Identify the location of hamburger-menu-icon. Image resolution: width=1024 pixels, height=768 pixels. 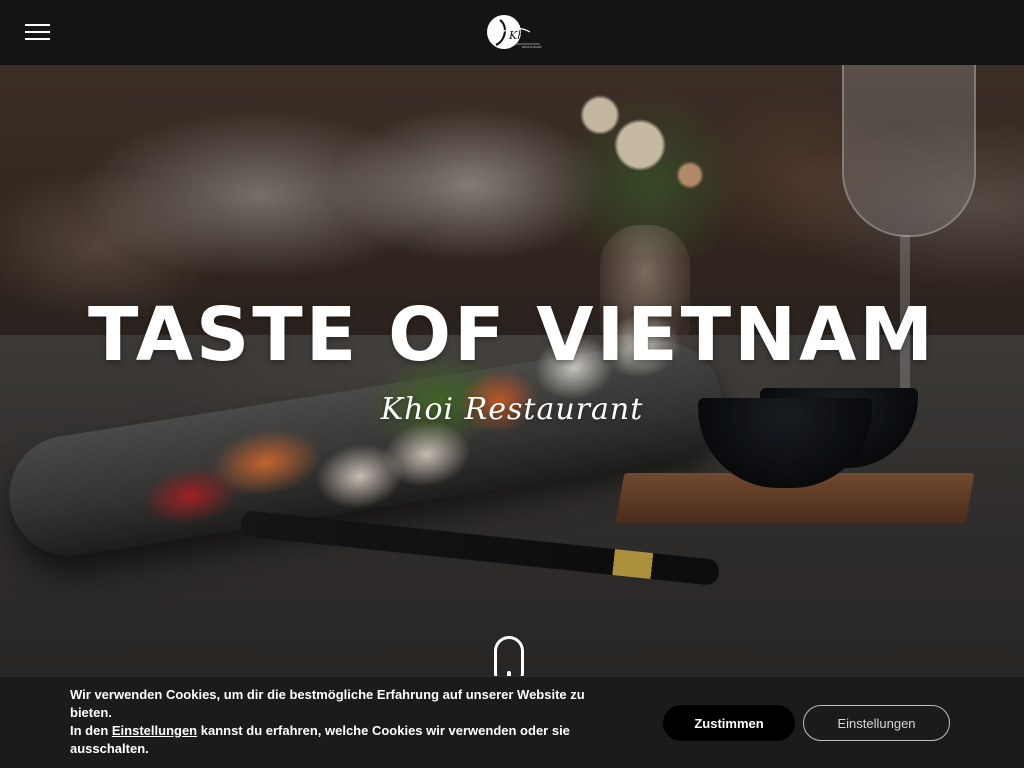
(37, 32).